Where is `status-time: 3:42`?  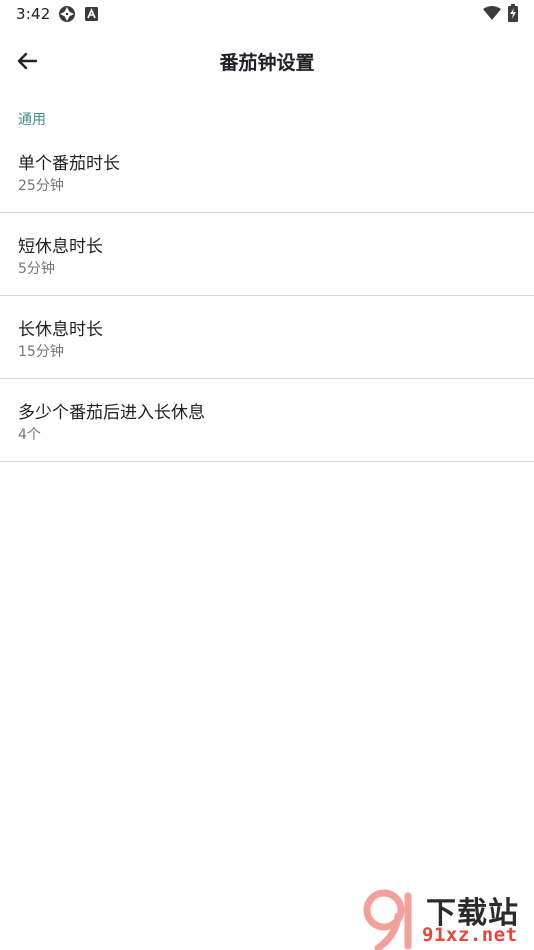 status-time: 3:42 is located at coordinates (33, 14).